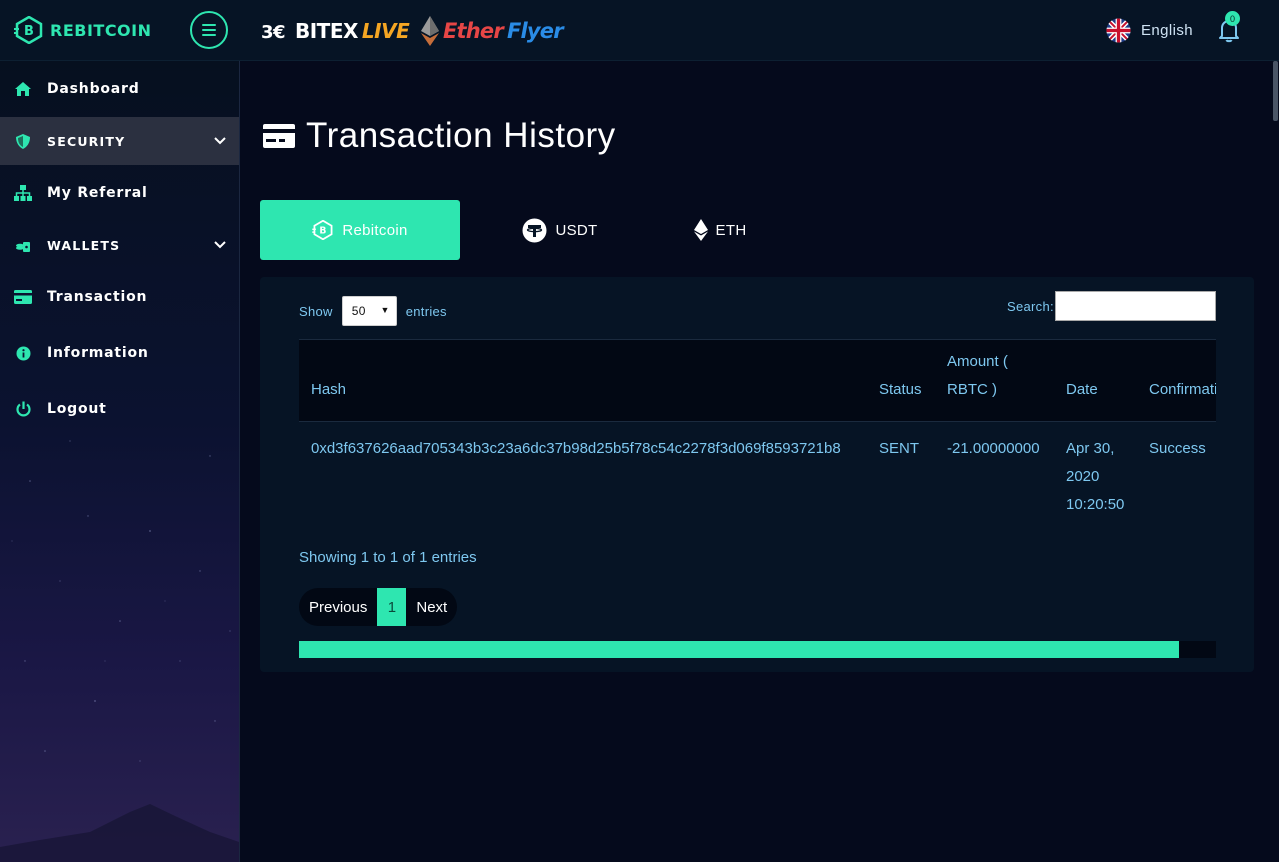 This screenshot has width=1279, height=862. I want to click on sidebar-item-label: My Referral, so click(97, 193).